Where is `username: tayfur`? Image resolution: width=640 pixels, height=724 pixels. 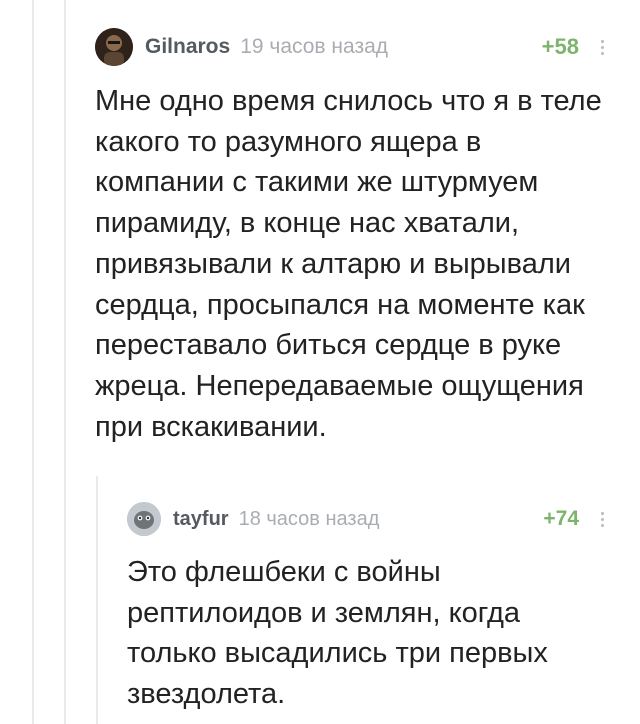 username: tayfur is located at coordinates (201, 519).